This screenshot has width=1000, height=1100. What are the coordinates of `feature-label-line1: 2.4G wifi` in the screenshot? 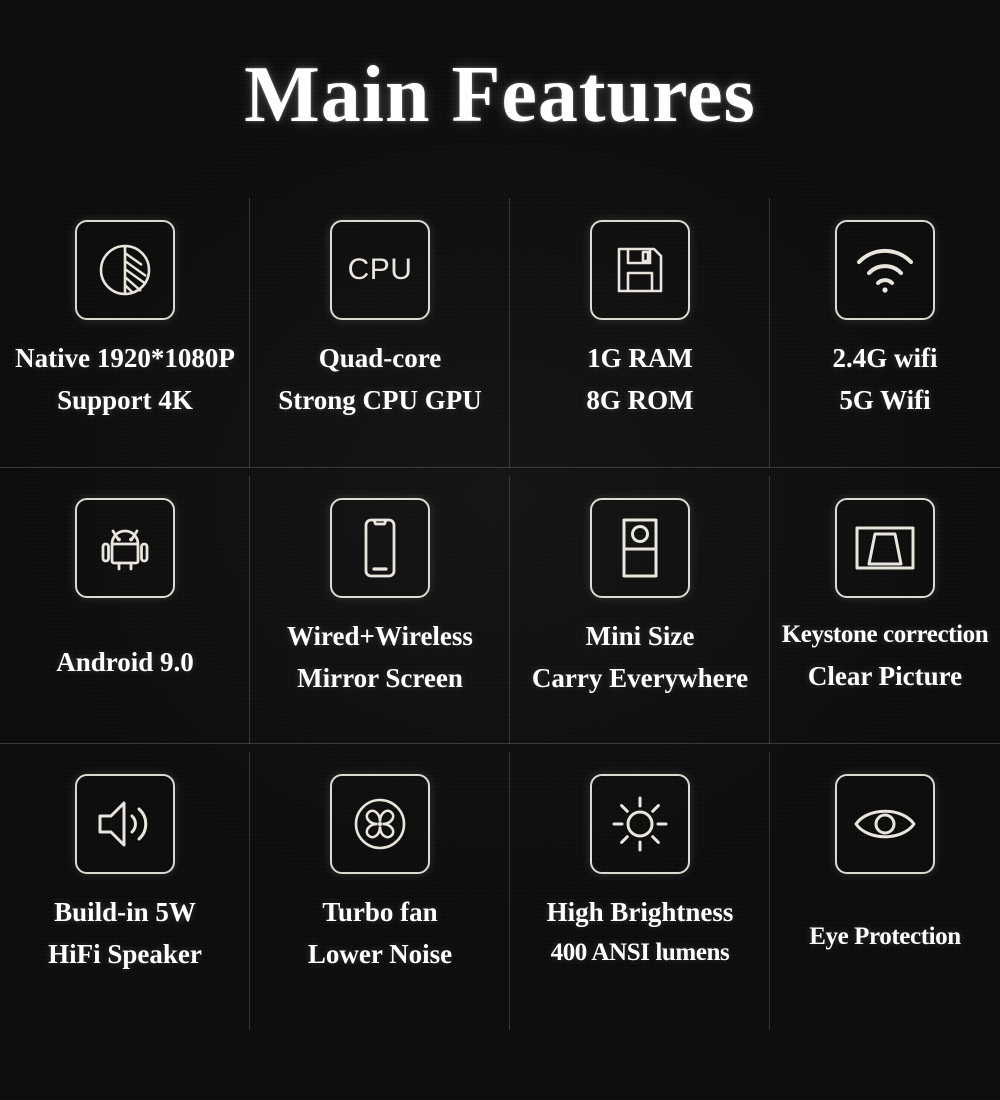 It's located at (885, 358).